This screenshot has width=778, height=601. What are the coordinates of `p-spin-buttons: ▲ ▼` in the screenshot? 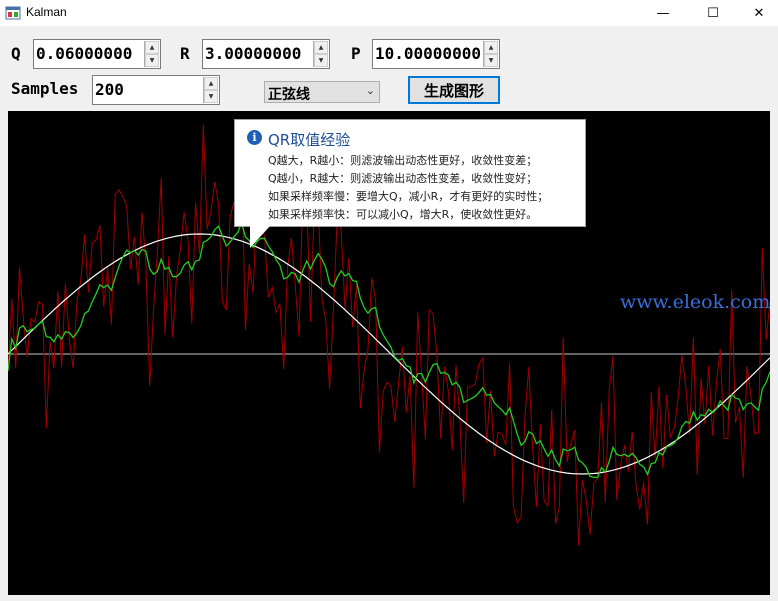 It's located at (490, 54).